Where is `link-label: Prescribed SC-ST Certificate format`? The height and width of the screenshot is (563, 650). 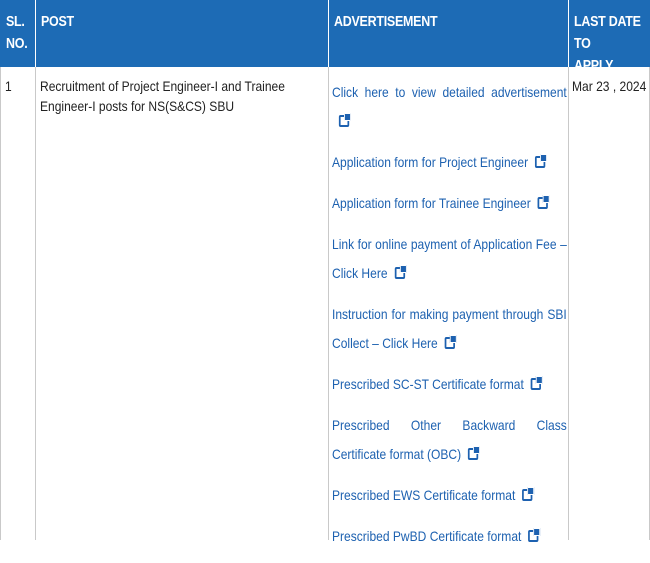
link-label: Prescribed SC-ST Certificate format is located at coordinates (428, 384).